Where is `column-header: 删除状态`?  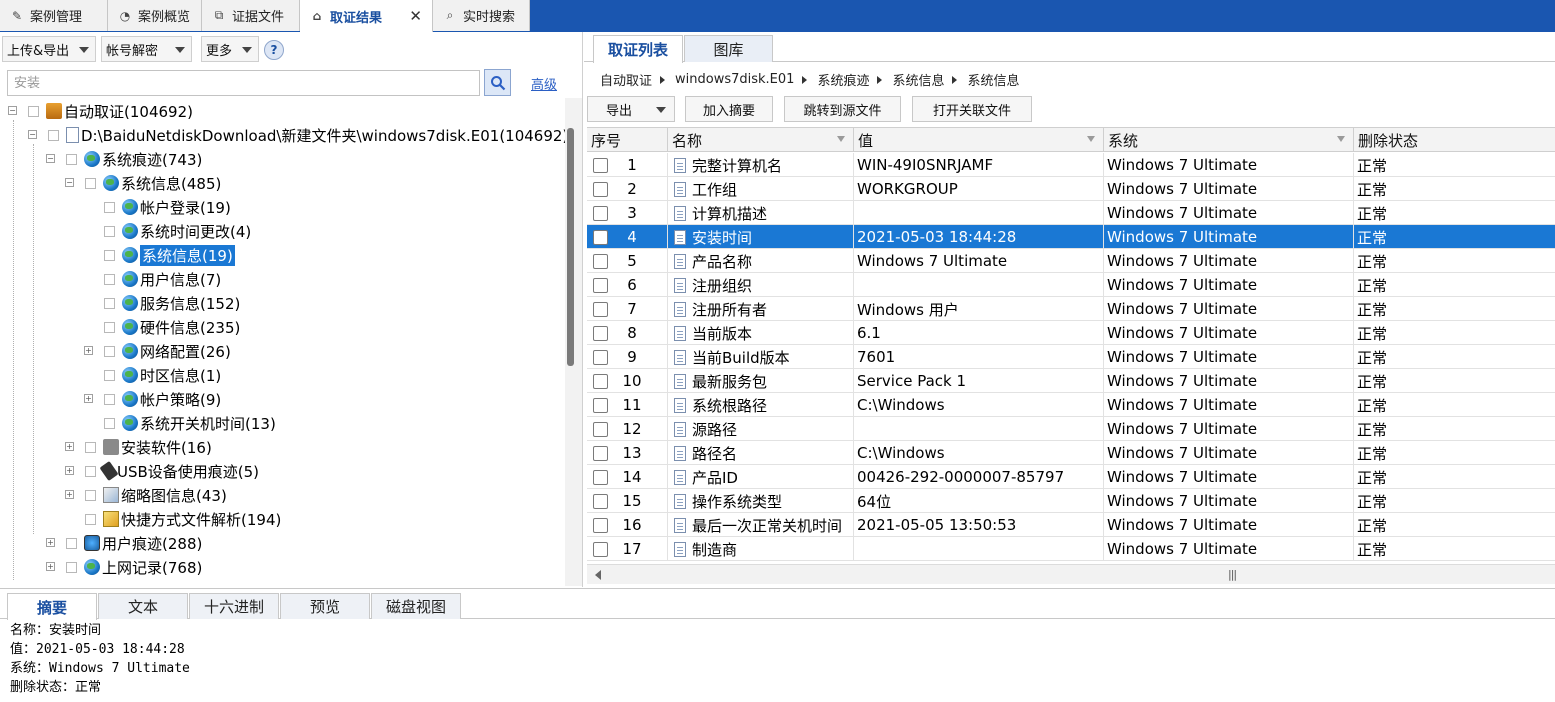 column-header: 删除状态 is located at coordinates (1454, 140).